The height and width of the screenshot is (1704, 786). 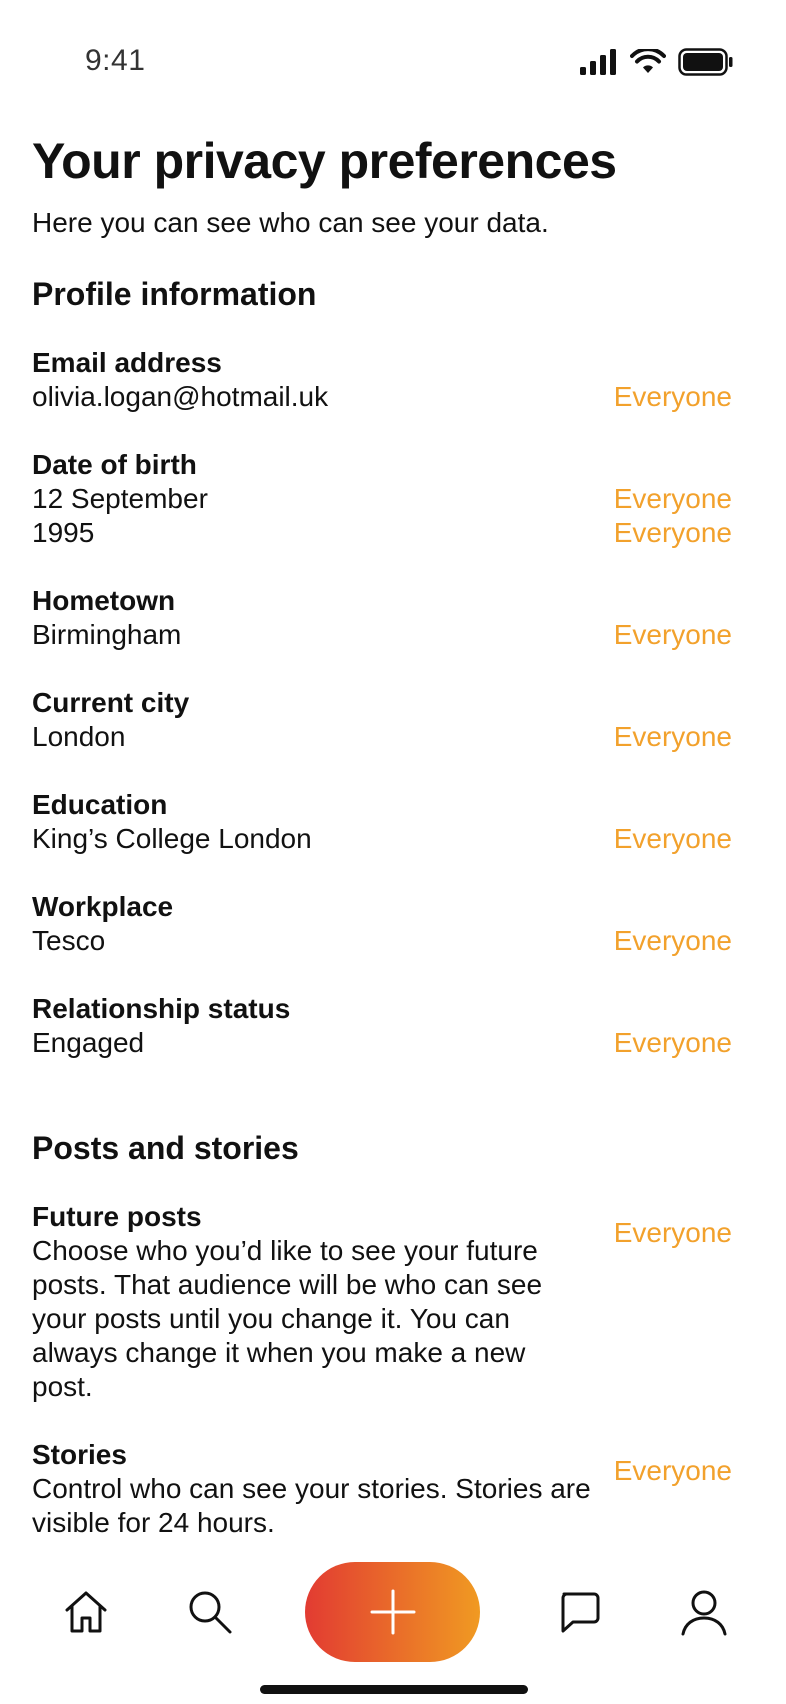 I want to click on profile-icon, so click(x=704, y=1613).